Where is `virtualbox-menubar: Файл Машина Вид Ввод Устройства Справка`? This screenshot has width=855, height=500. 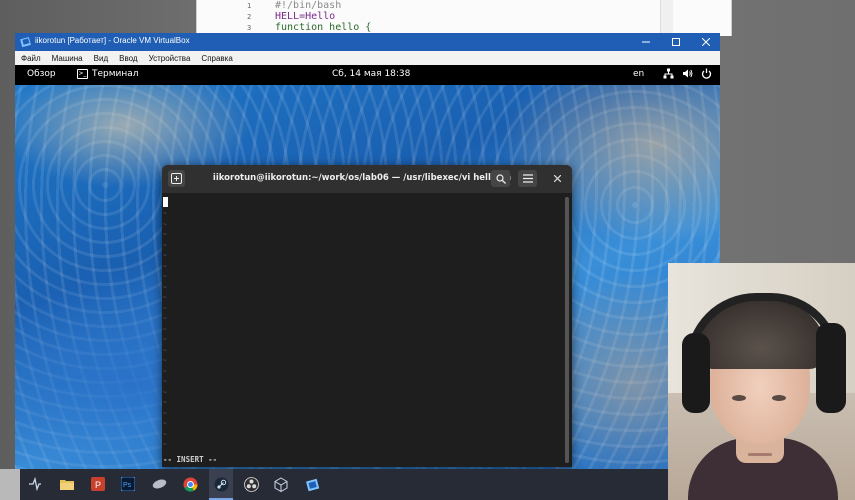
virtualbox-menubar: Файл Машина Вид Ввод Устройства Справка is located at coordinates (367, 58).